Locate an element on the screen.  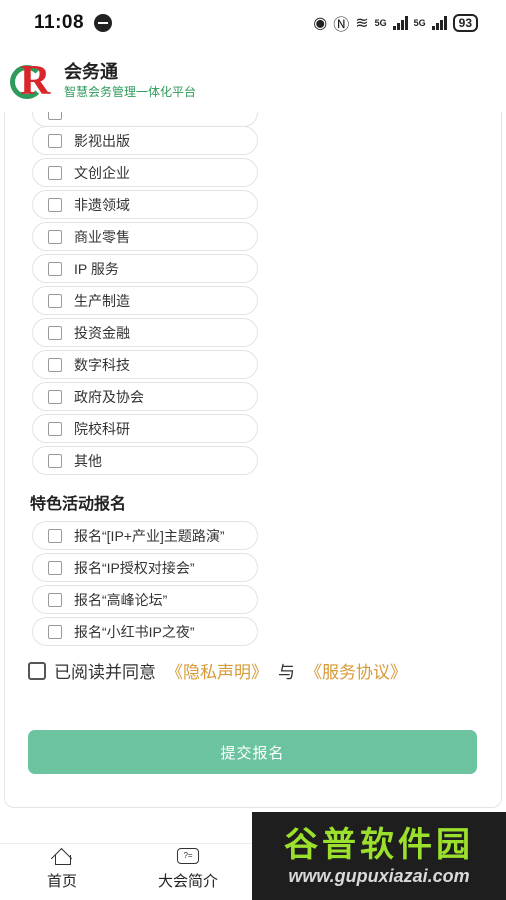
audio-wave-icon is located at coordinates (103, 23).